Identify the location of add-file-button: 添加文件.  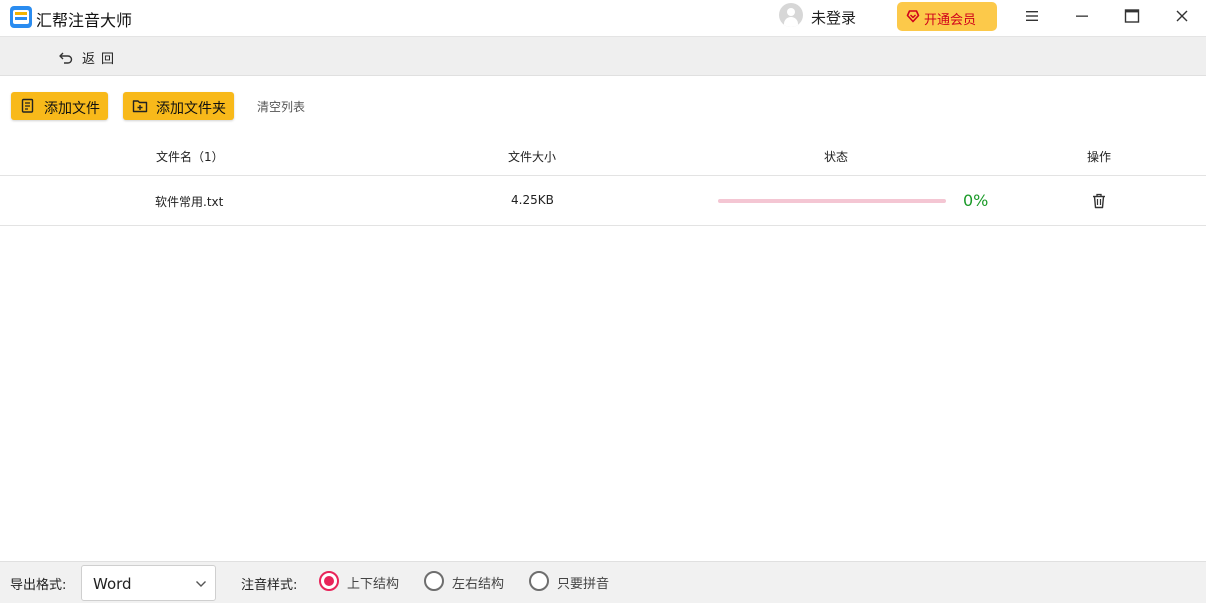
(59, 106).